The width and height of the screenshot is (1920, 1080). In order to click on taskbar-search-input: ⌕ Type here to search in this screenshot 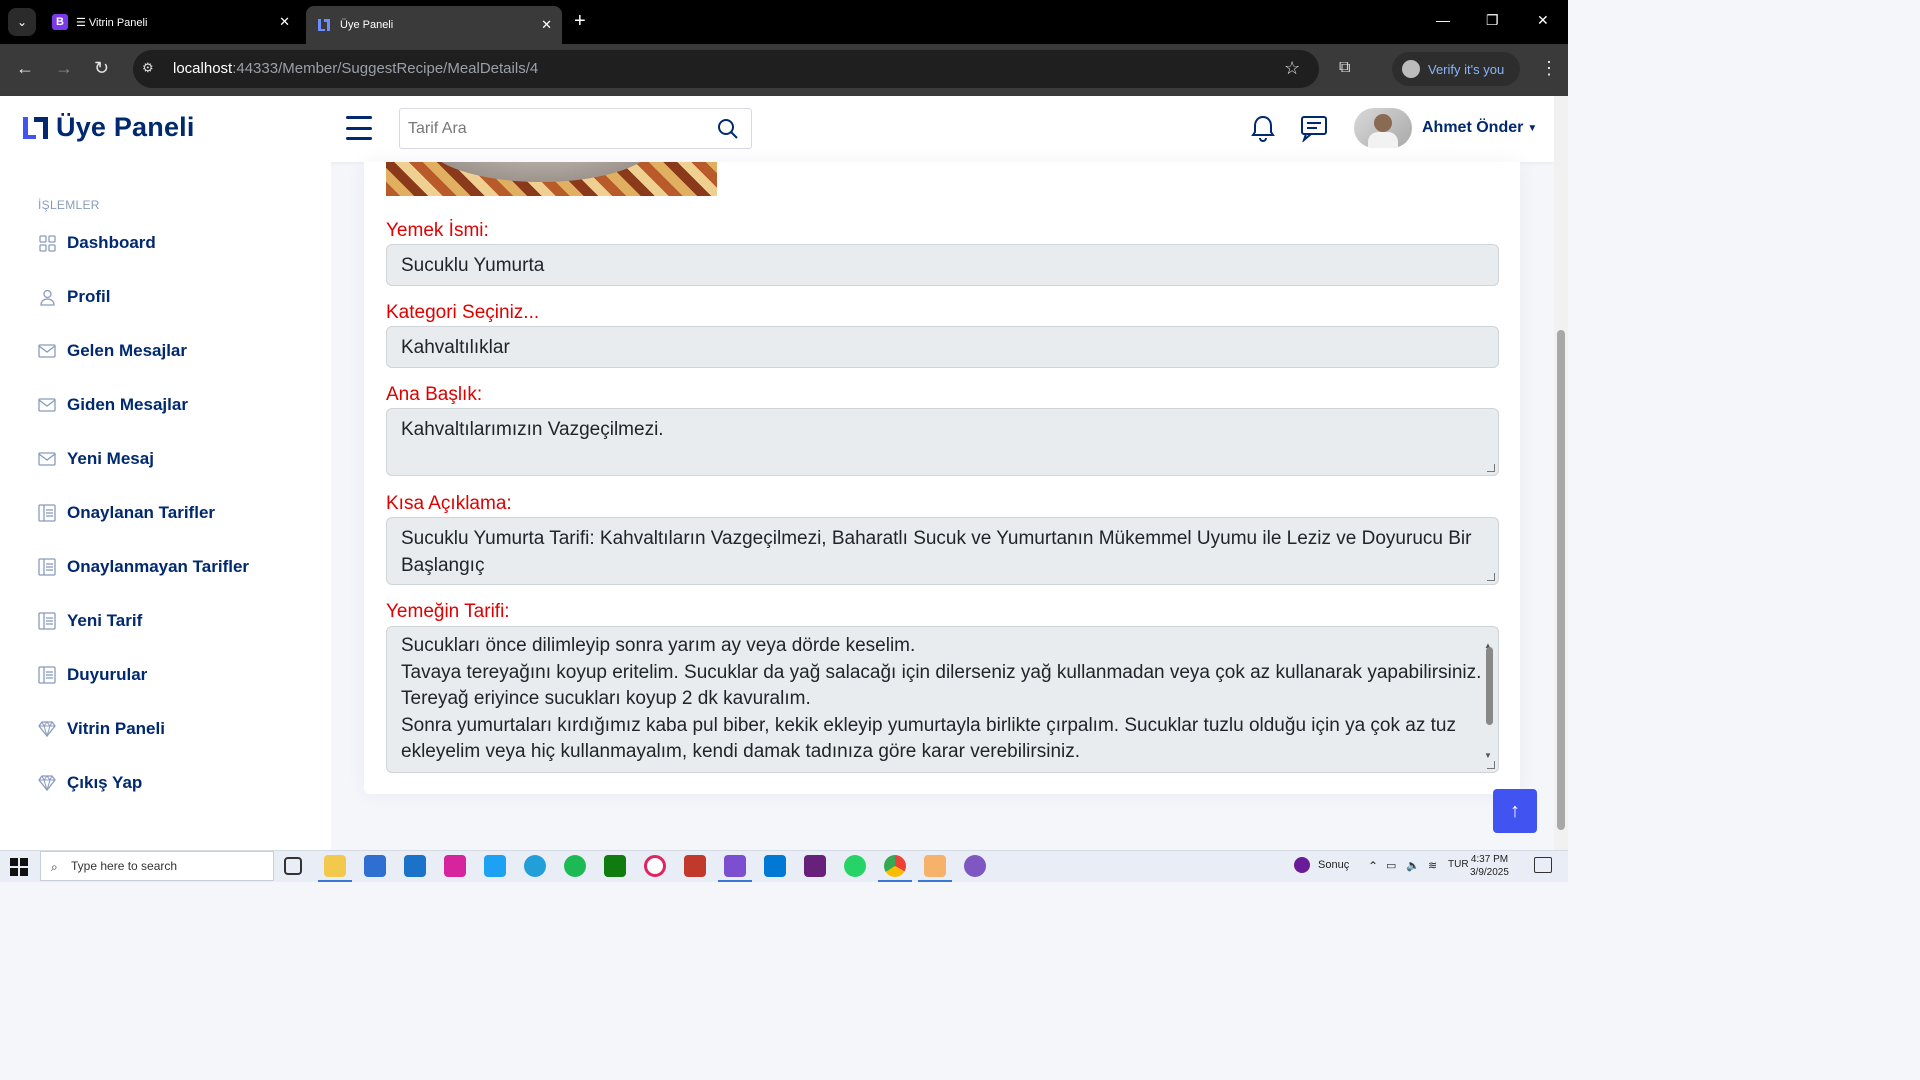, I will do `click(157, 866)`.